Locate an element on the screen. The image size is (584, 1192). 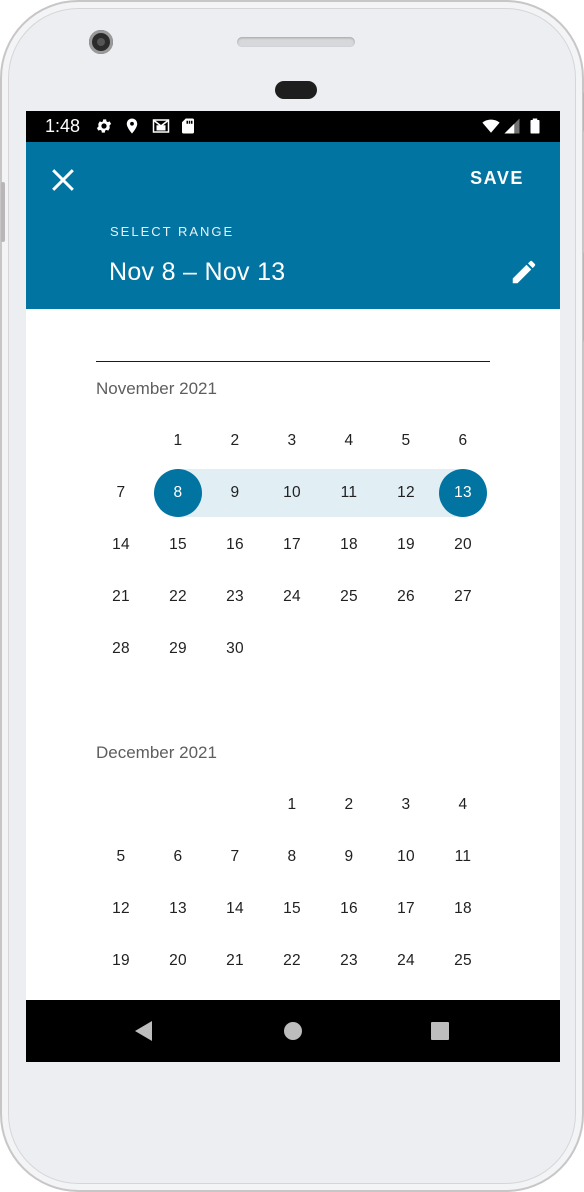
navigation-bar is located at coordinates (293, 1031).